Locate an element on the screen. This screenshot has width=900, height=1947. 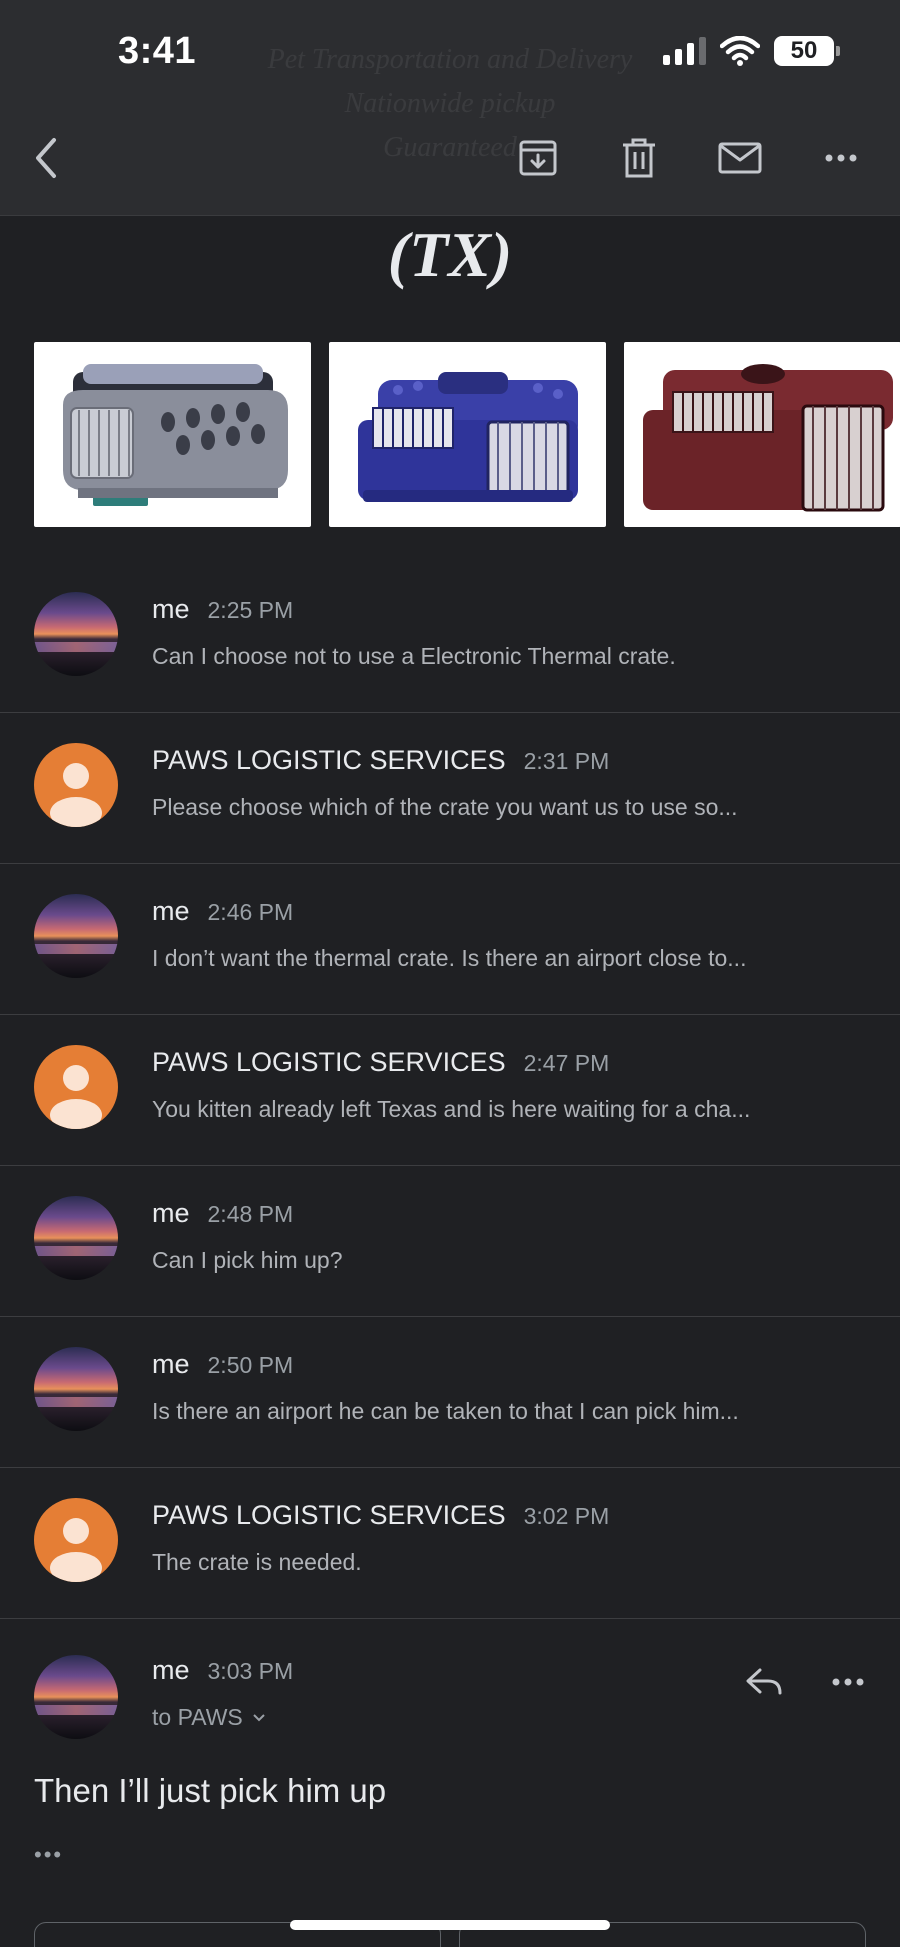
message-time: 2:48 PM is located at coordinates (250, 1214).